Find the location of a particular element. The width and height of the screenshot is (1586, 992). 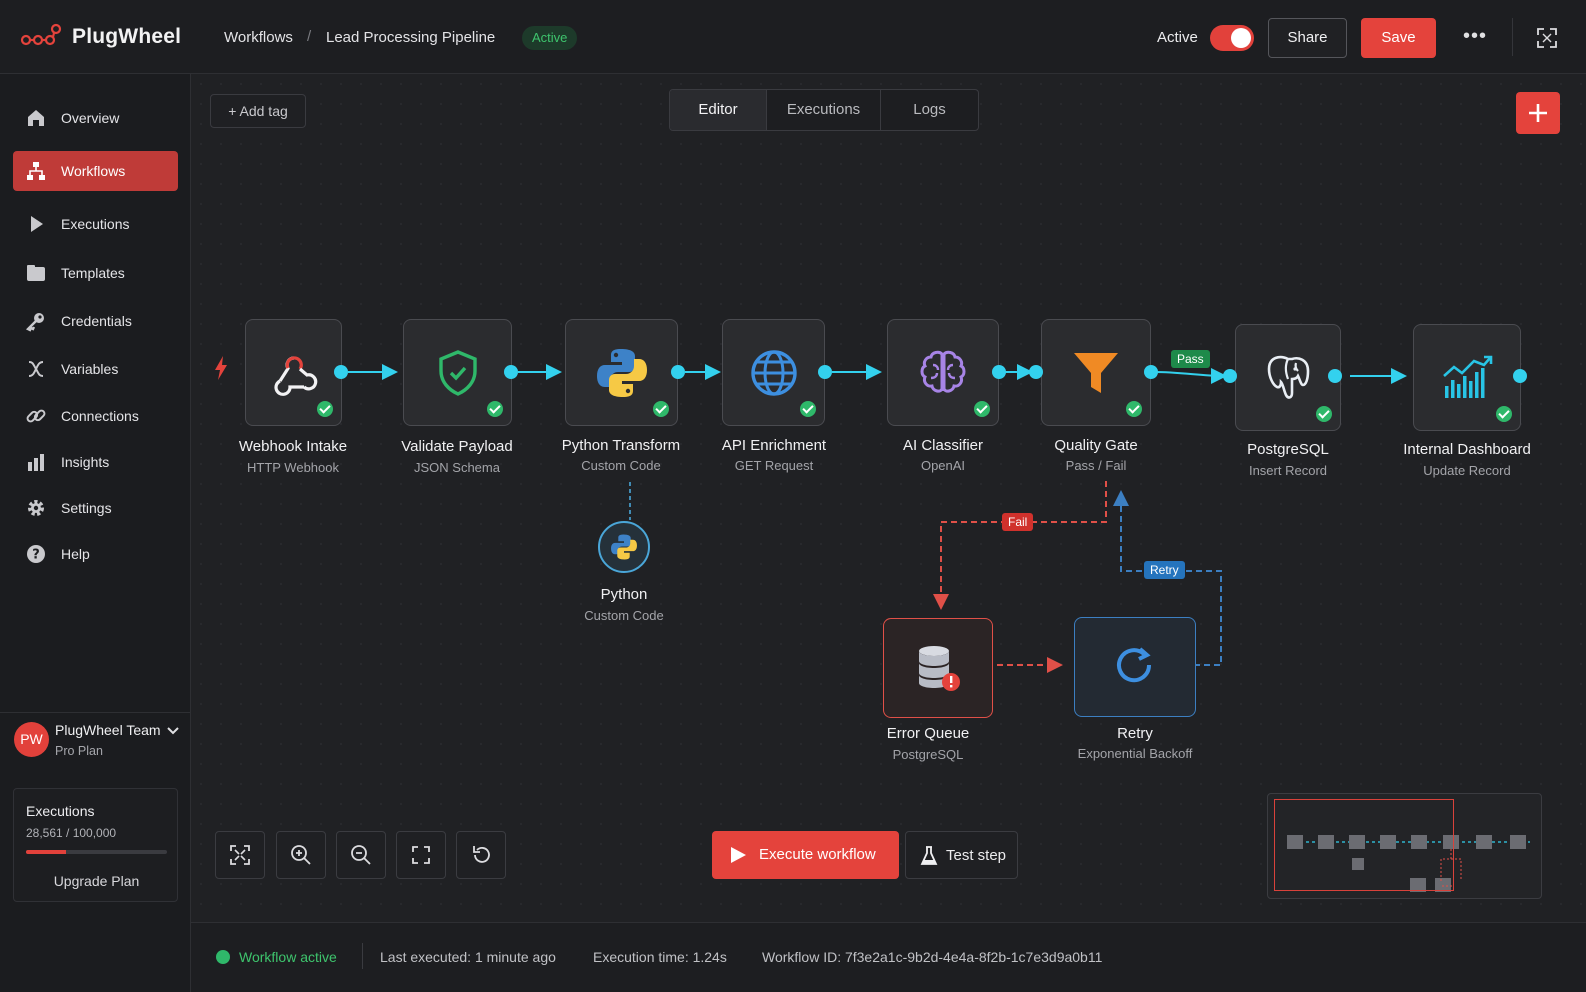

dashboard-chart-icon is located at coordinates (1468, 376).